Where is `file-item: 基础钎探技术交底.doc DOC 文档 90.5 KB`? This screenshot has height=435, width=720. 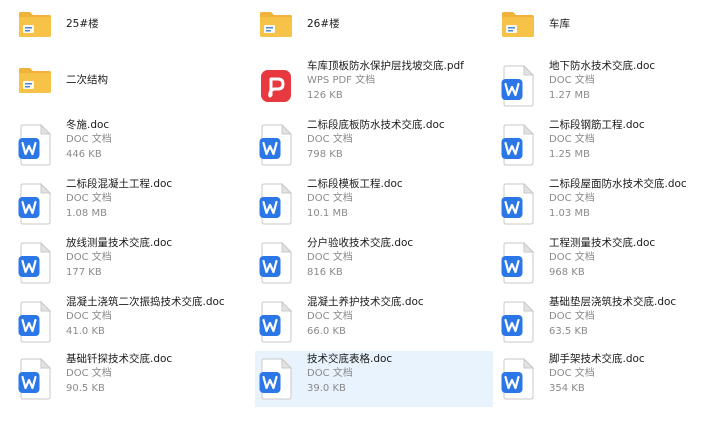
file-item: 基础钎探技术交底.doc DOC 文档 90.5 KB is located at coordinates (133, 379).